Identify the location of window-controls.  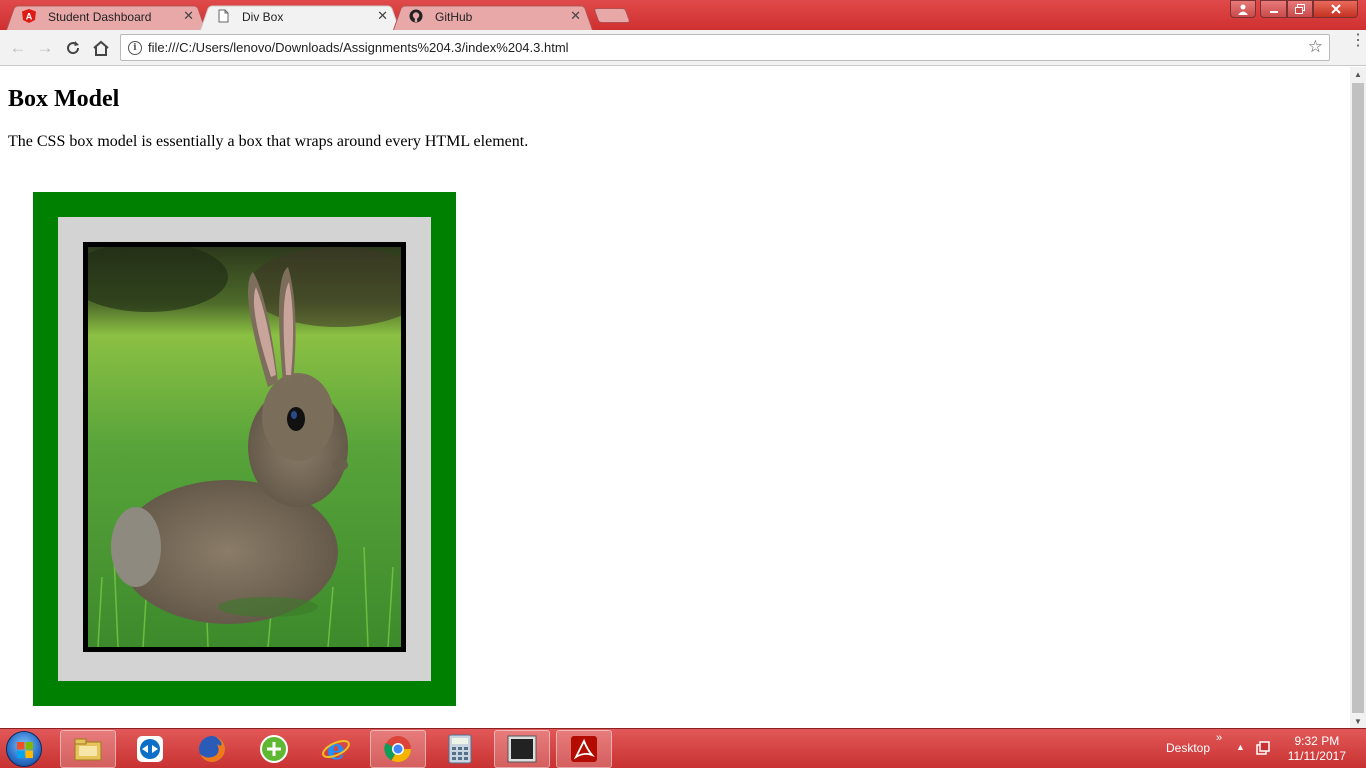
(1294, 9).